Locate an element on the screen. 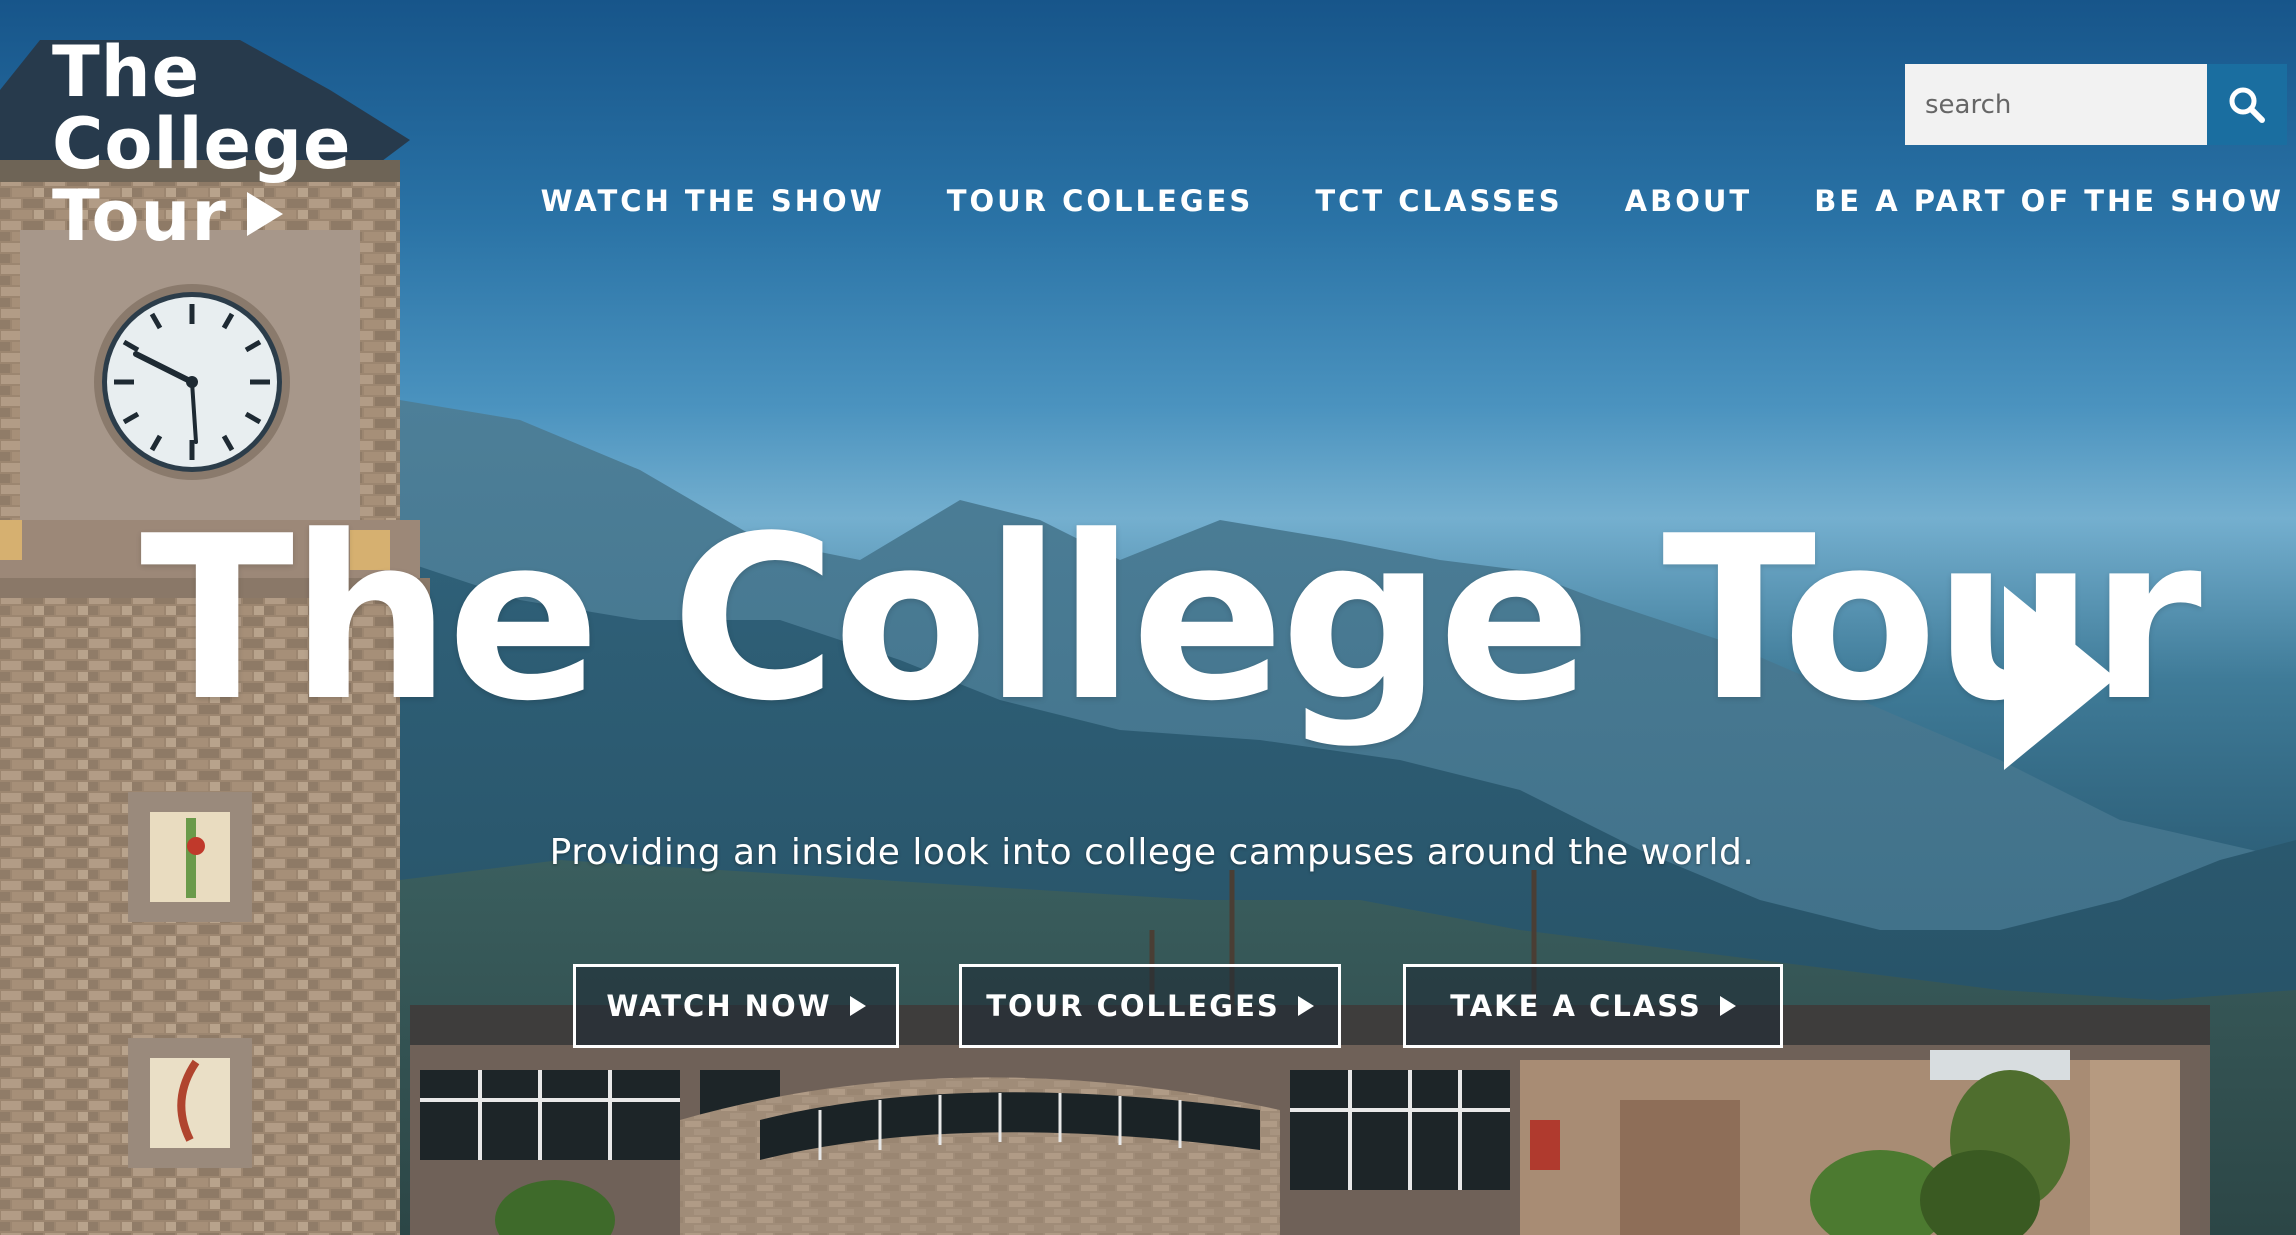 This screenshot has width=2296, height=1235. logo-line-the: The is located at coordinates (126, 72).